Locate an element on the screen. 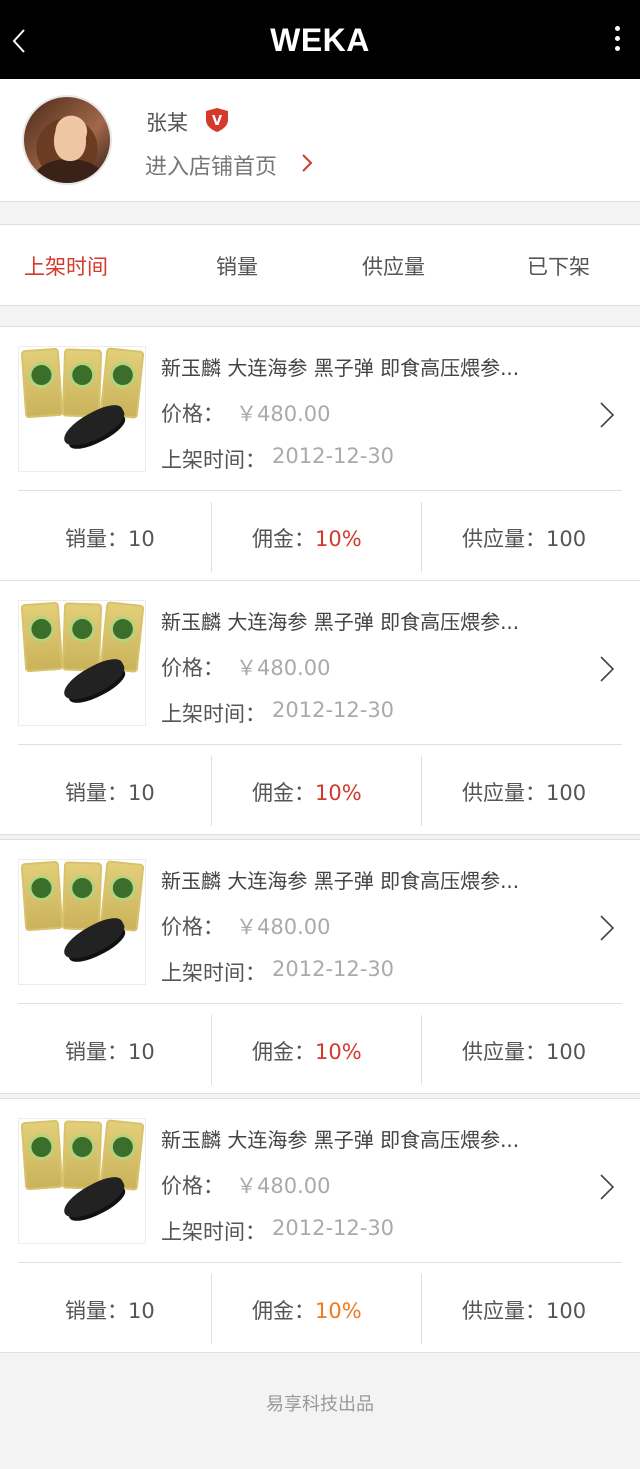 This screenshot has height=1469, width=640. tab-supply: 供应量 is located at coordinates (393, 266).